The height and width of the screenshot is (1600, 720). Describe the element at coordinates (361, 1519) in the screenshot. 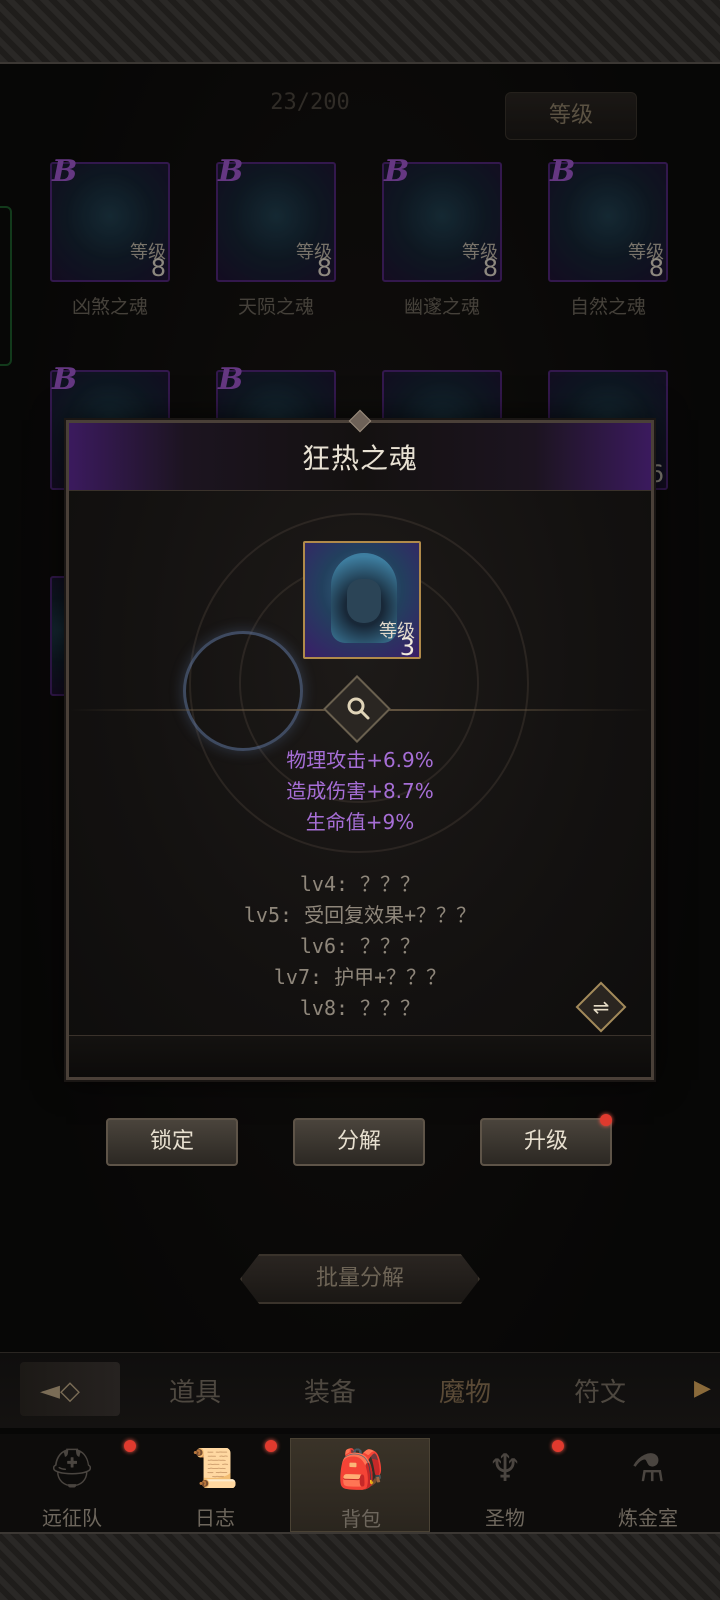

I see `nav-label: 背包` at that location.